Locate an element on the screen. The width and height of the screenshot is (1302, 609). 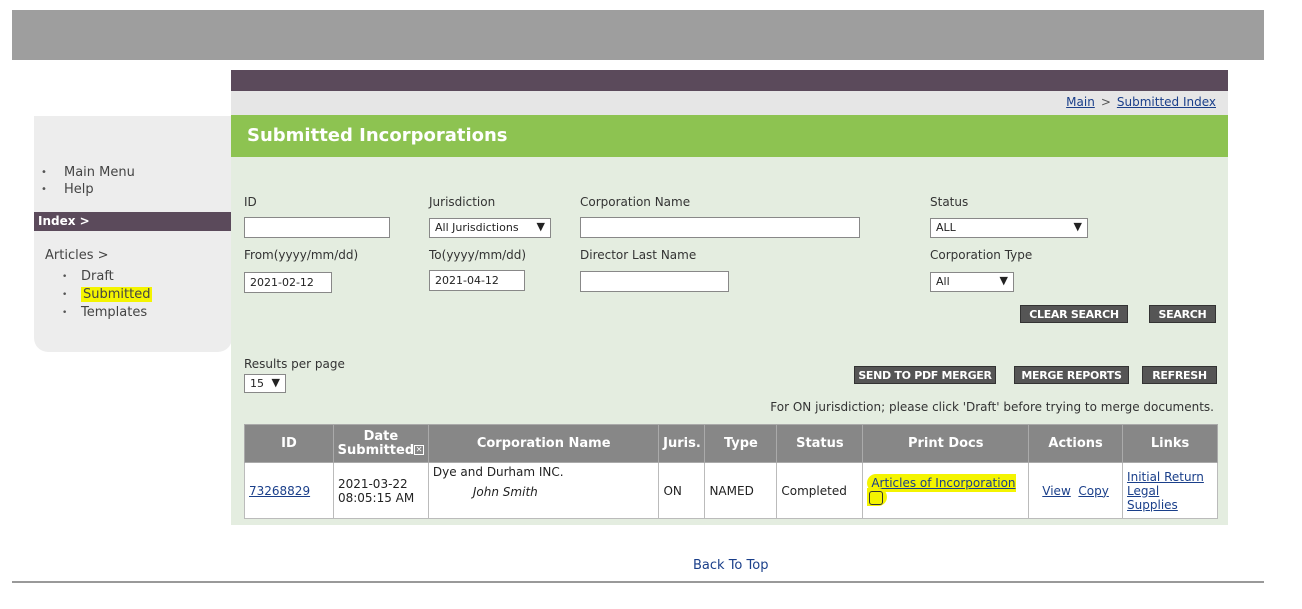
director-label: Director Last Name is located at coordinates (638, 255).